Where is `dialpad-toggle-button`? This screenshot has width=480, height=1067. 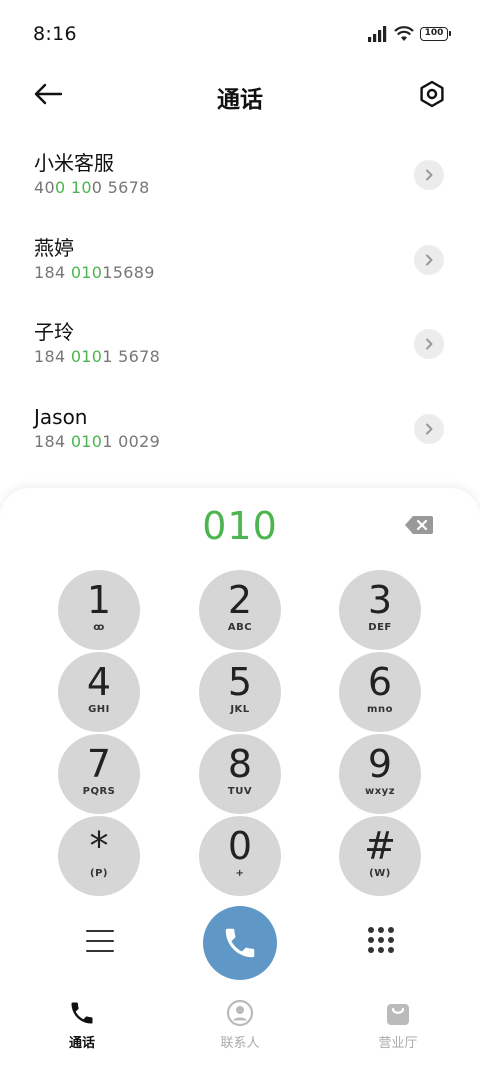
dialpad-toggle-button is located at coordinates (381, 940).